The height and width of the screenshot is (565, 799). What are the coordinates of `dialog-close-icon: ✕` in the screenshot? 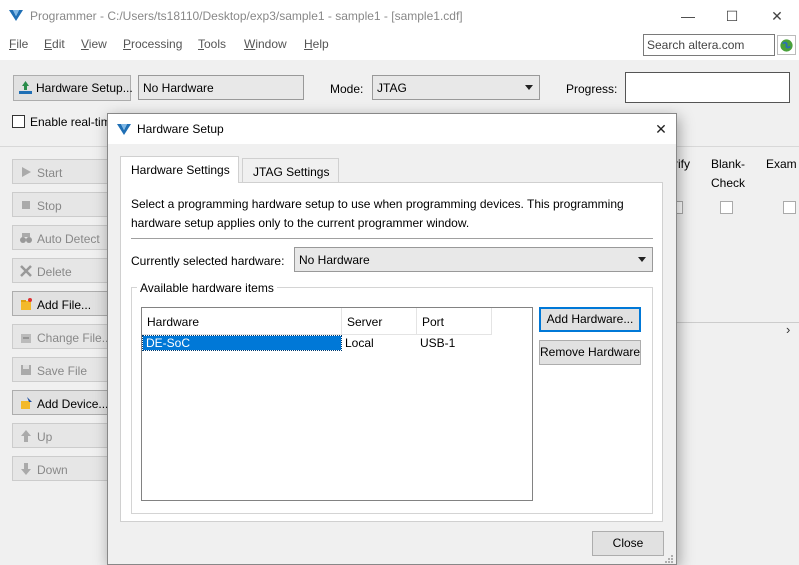 It's located at (661, 129).